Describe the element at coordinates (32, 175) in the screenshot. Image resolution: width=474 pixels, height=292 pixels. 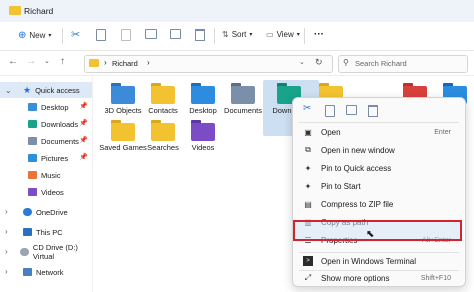
I see `music-icon` at that location.